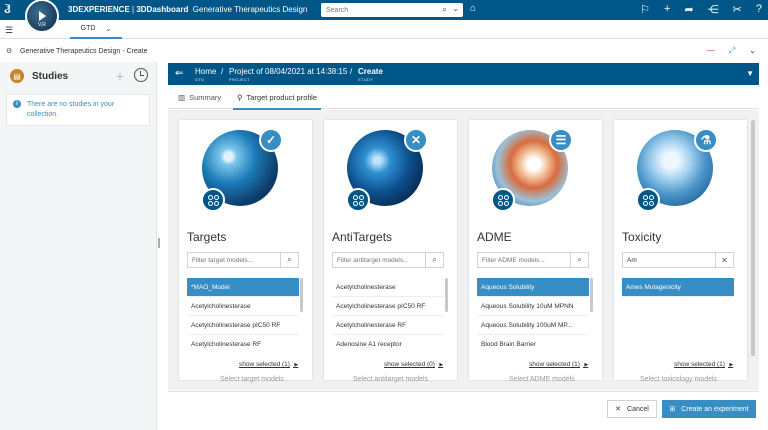 Image resolution: width=768 pixels, height=430 pixels. What do you see at coordinates (753, 238) in the screenshot?
I see `page-scrollbar` at bounding box center [753, 238].